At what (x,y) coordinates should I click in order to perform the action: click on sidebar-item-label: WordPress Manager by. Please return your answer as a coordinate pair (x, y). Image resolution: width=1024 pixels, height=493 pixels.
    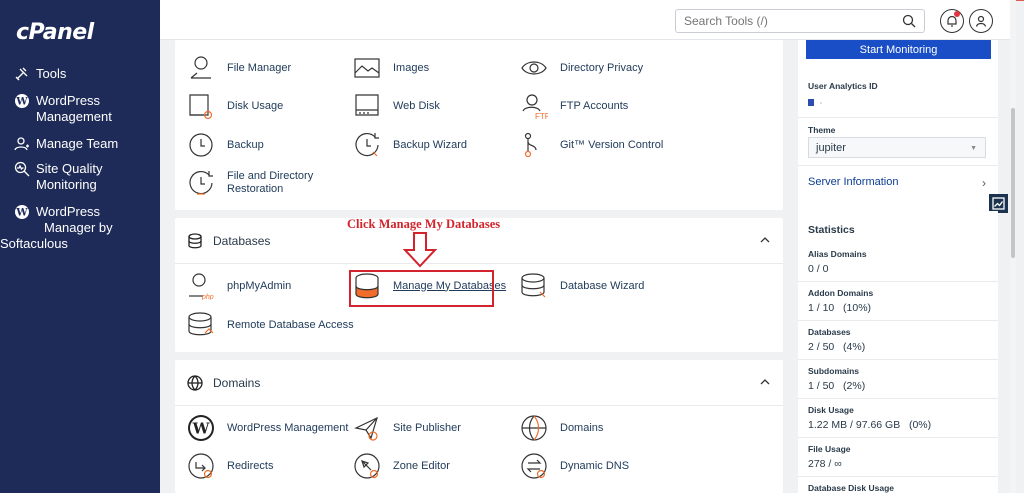
    Looking at the image, I should click on (74, 219).